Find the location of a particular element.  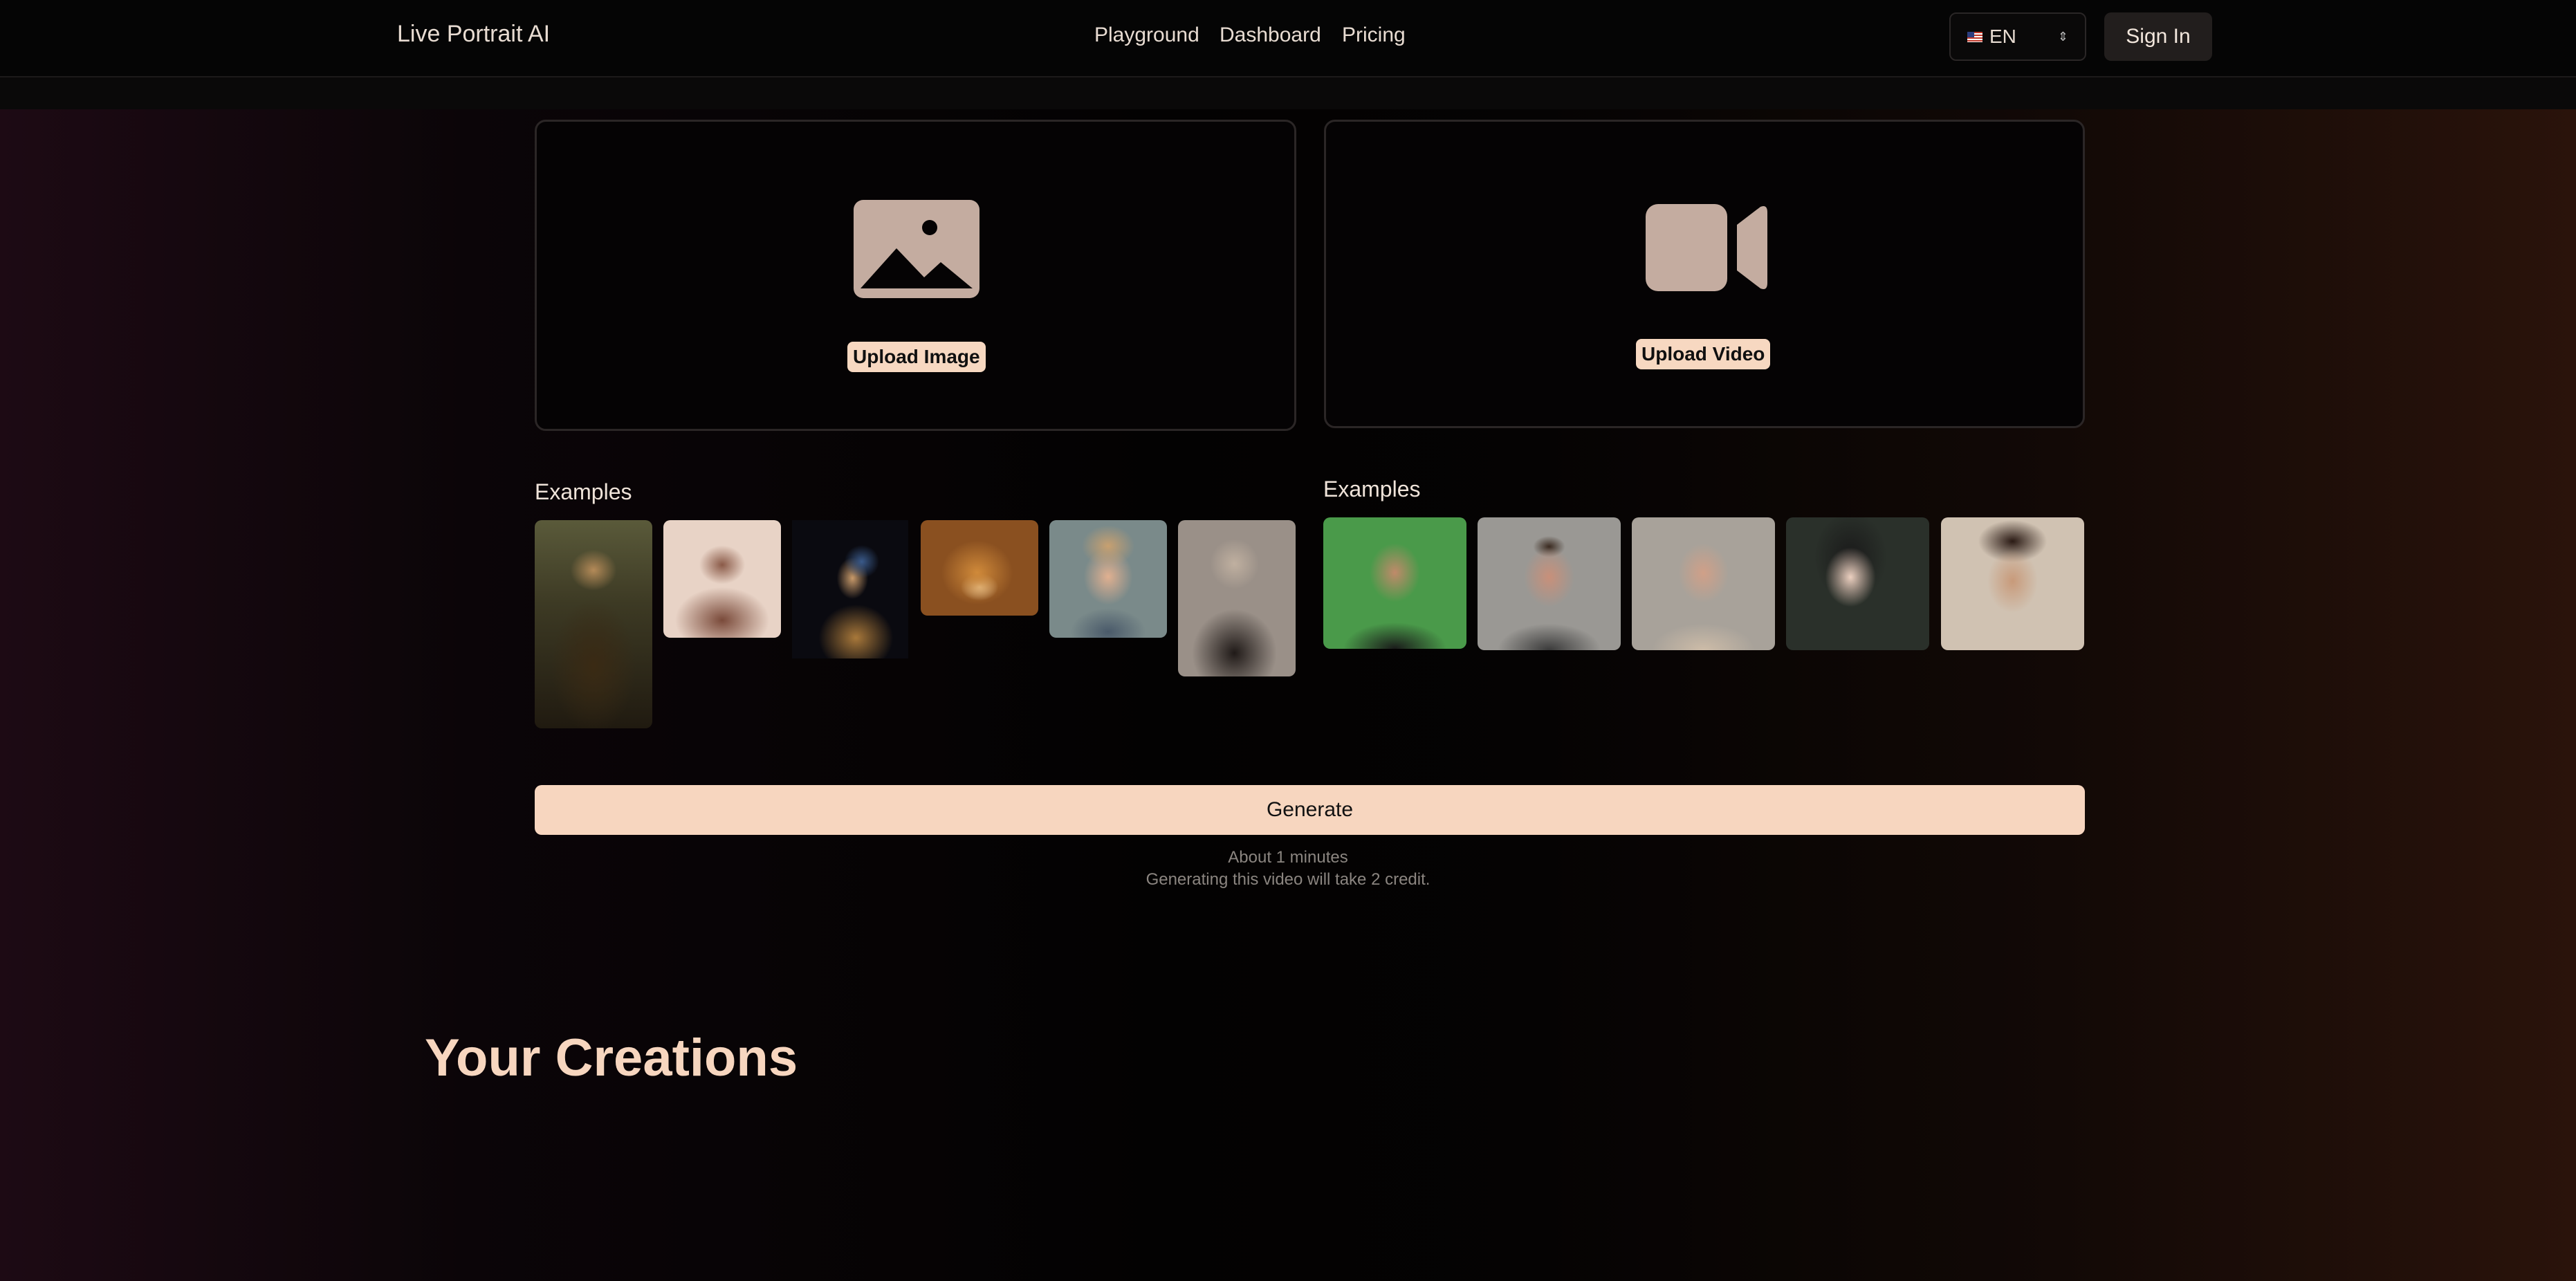

example-image-cartoon-boy is located at coordinates (1108, 579).